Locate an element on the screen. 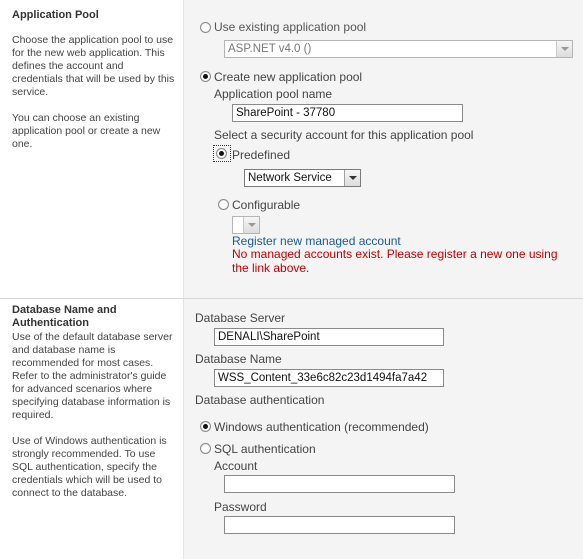 This screenshot has width=583, height=559. configurable-account-select is located at coordinates (246, 225).